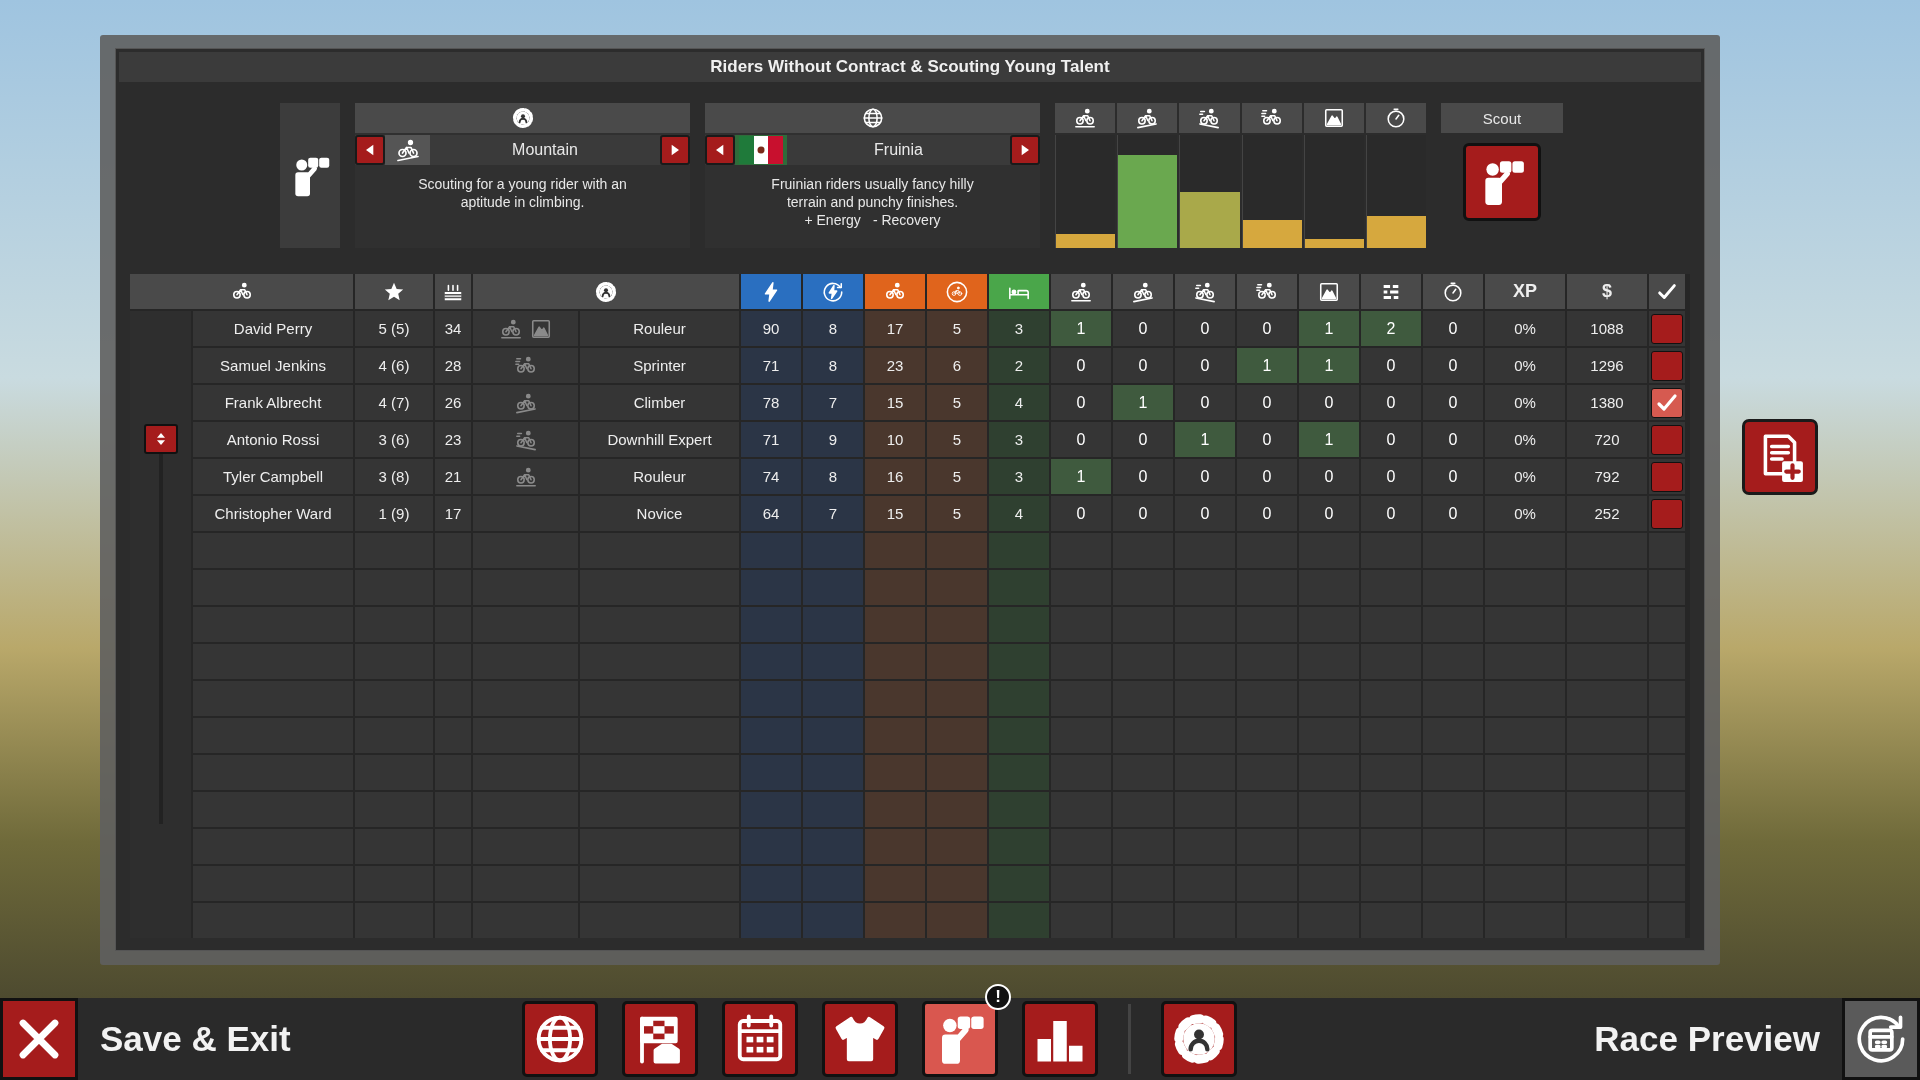 Image resolution: width=1920 pixels, height=1080 pixels. What do you see at coordinates (771, 439) in the screenshot?
I see `table-cell: 71` at bounding box center [771, 439].